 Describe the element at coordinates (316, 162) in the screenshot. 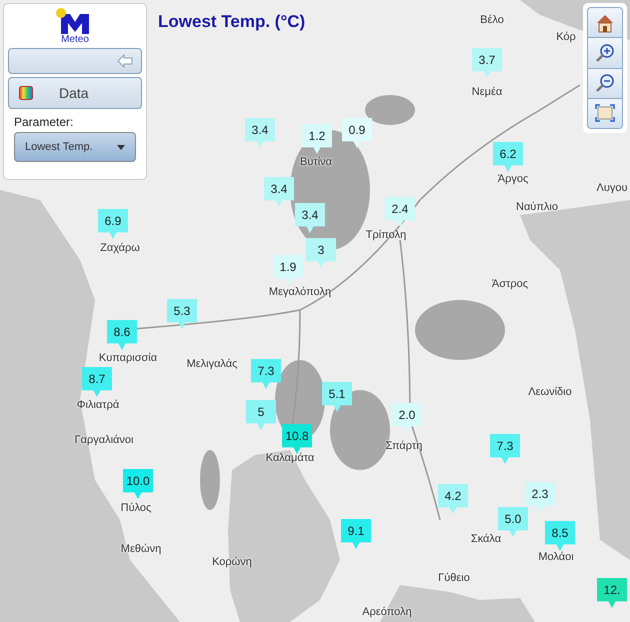

I see `place-label: Βυτίνα` at that location.